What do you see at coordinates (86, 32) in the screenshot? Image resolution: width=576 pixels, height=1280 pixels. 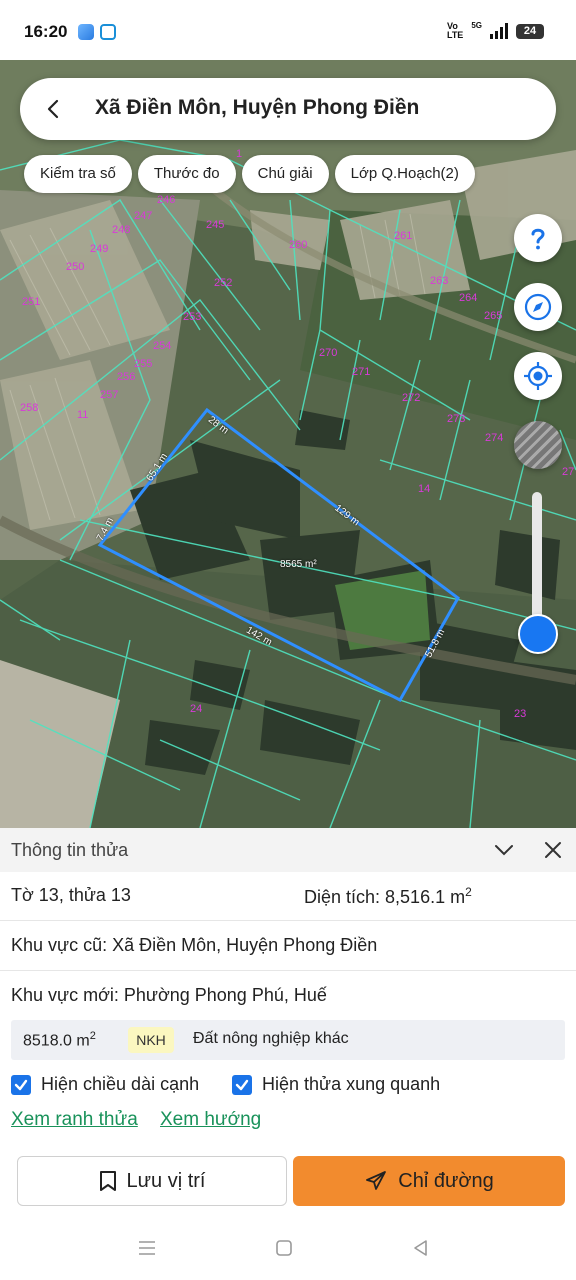 I see `weather-icon` at bounding box center [86, 32].